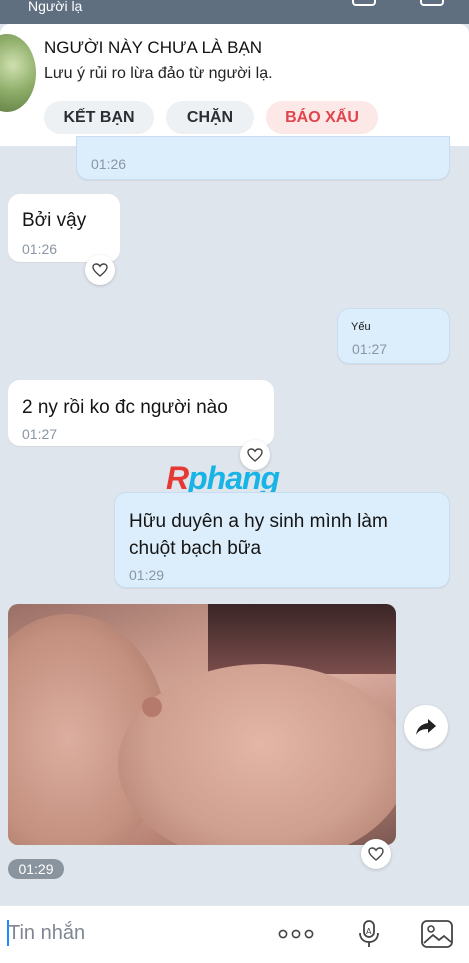 The image size is (469, 963). I want to click on message-text: Bởi vậy, so click(54, 220).